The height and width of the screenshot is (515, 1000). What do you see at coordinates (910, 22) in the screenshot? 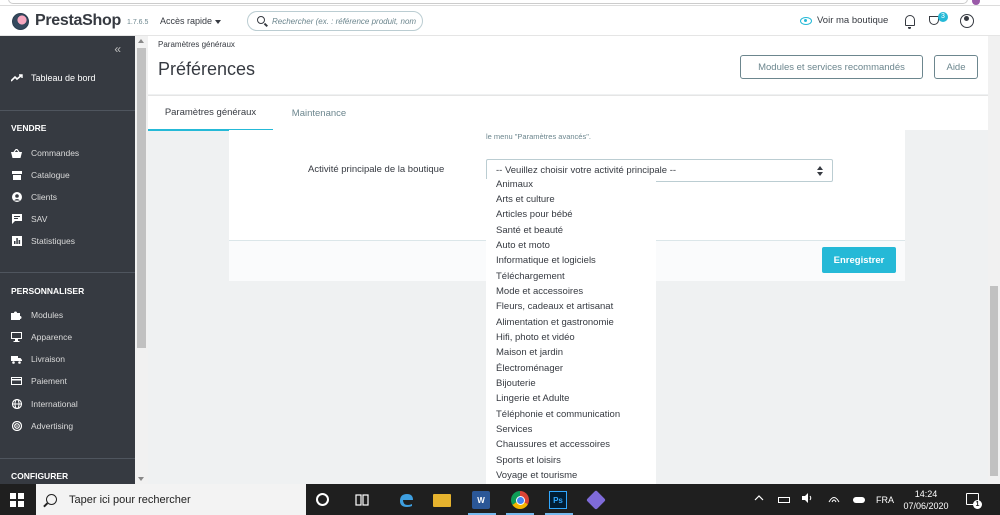
I see `bell-icon` at bounding box center [910, 22].